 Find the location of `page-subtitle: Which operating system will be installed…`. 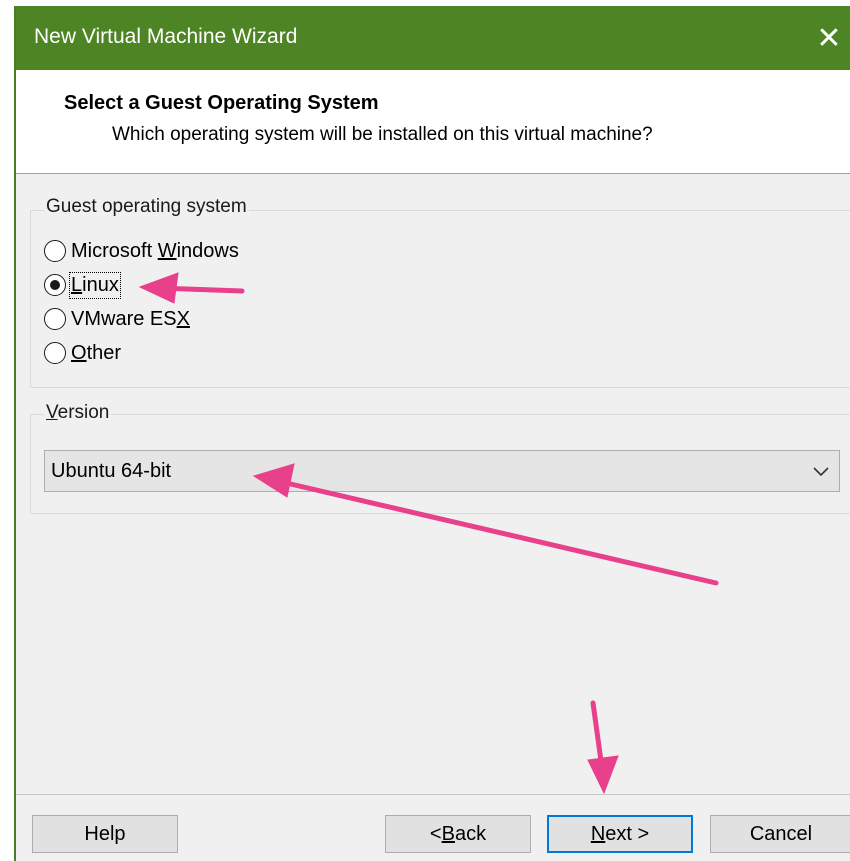

page-subtitle: Which operating system will be installed… is located at coordinates (382, 134).